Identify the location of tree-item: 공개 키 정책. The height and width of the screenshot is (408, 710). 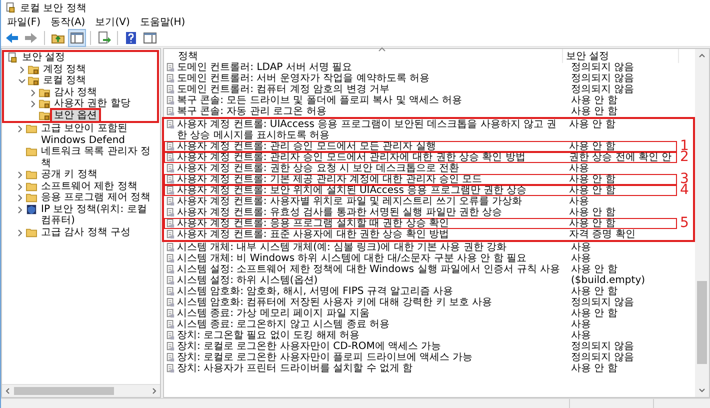
(69, 174).